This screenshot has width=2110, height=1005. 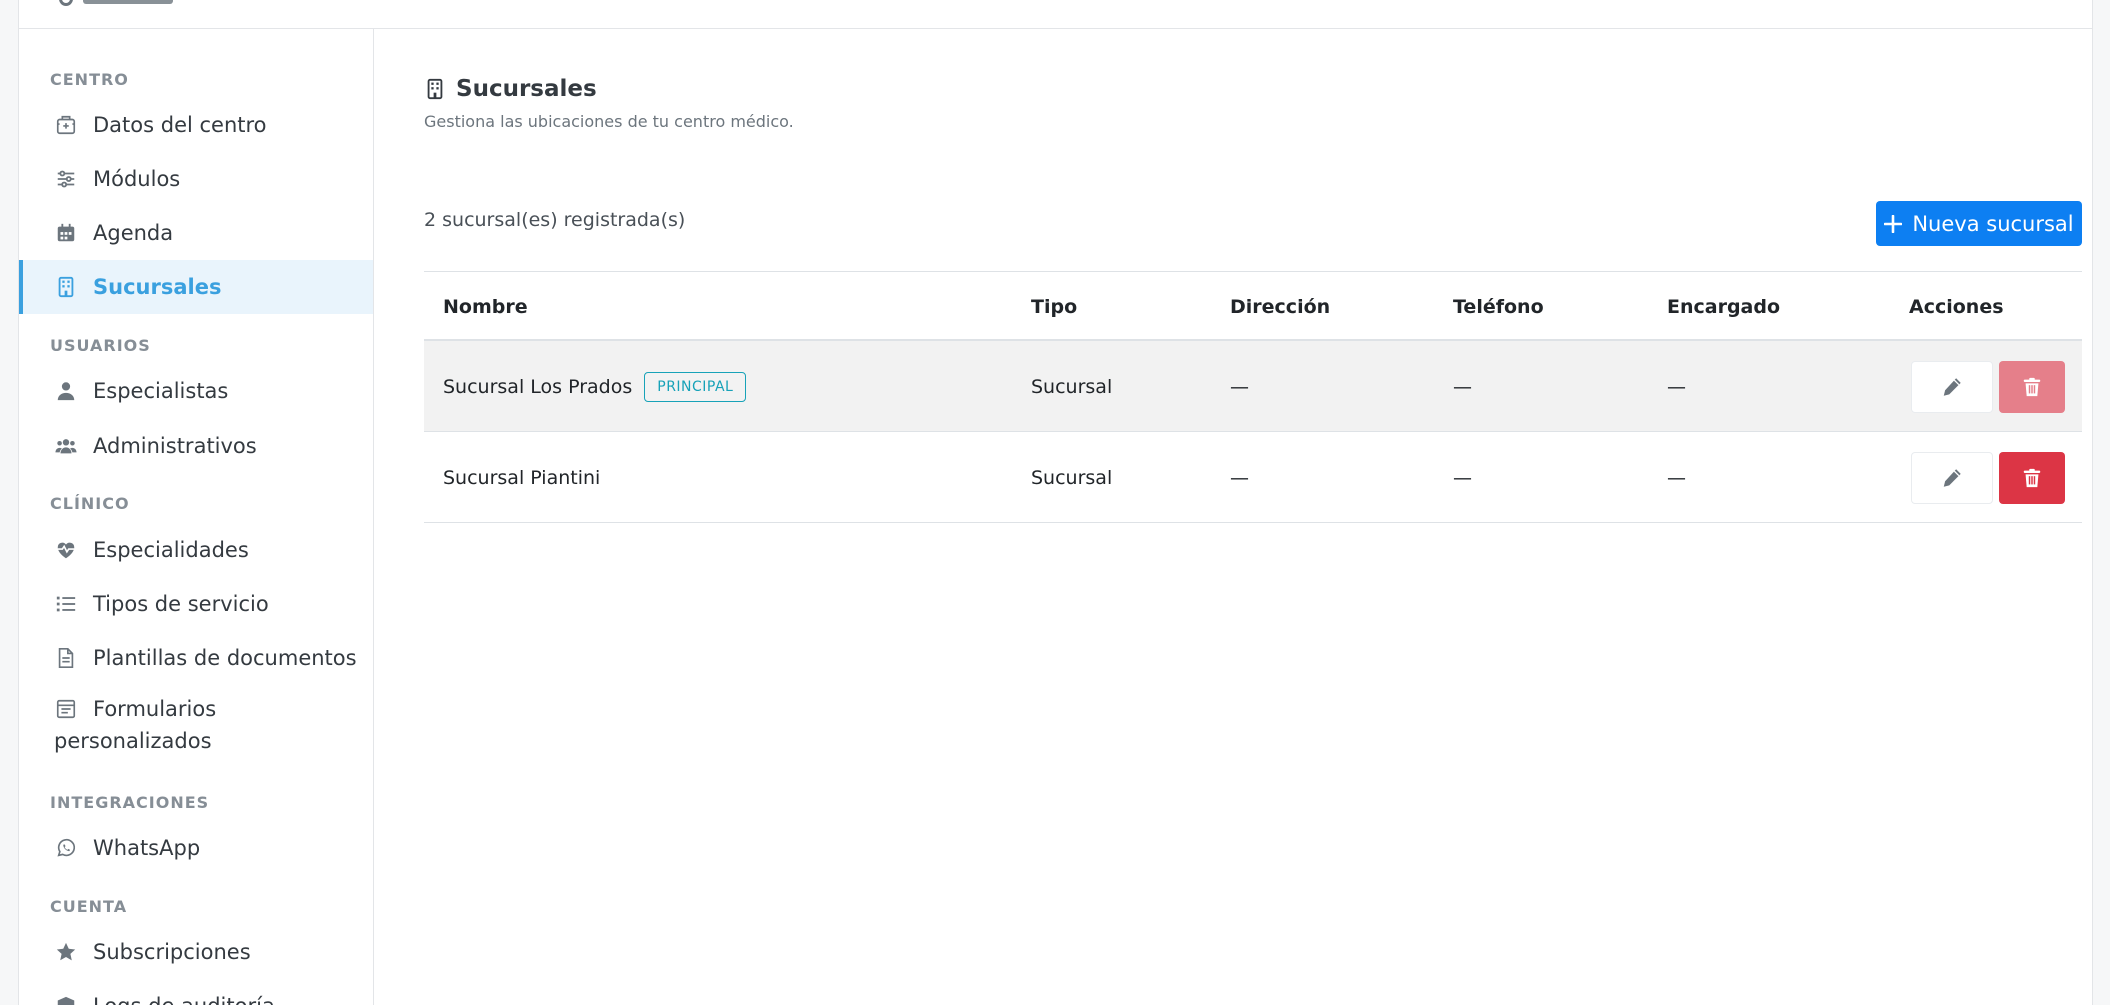 What do you see at coordinates (1893, 223) in the screenshot?
I see `plus-icon` at bounding box center [1893, 223].